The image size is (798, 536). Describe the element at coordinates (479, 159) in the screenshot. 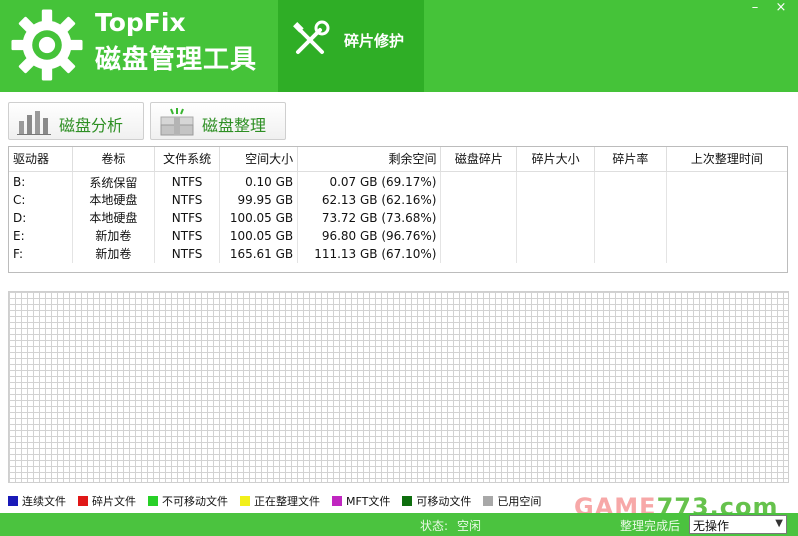

I see `col-fragments: 磁盘碎片` at that location.